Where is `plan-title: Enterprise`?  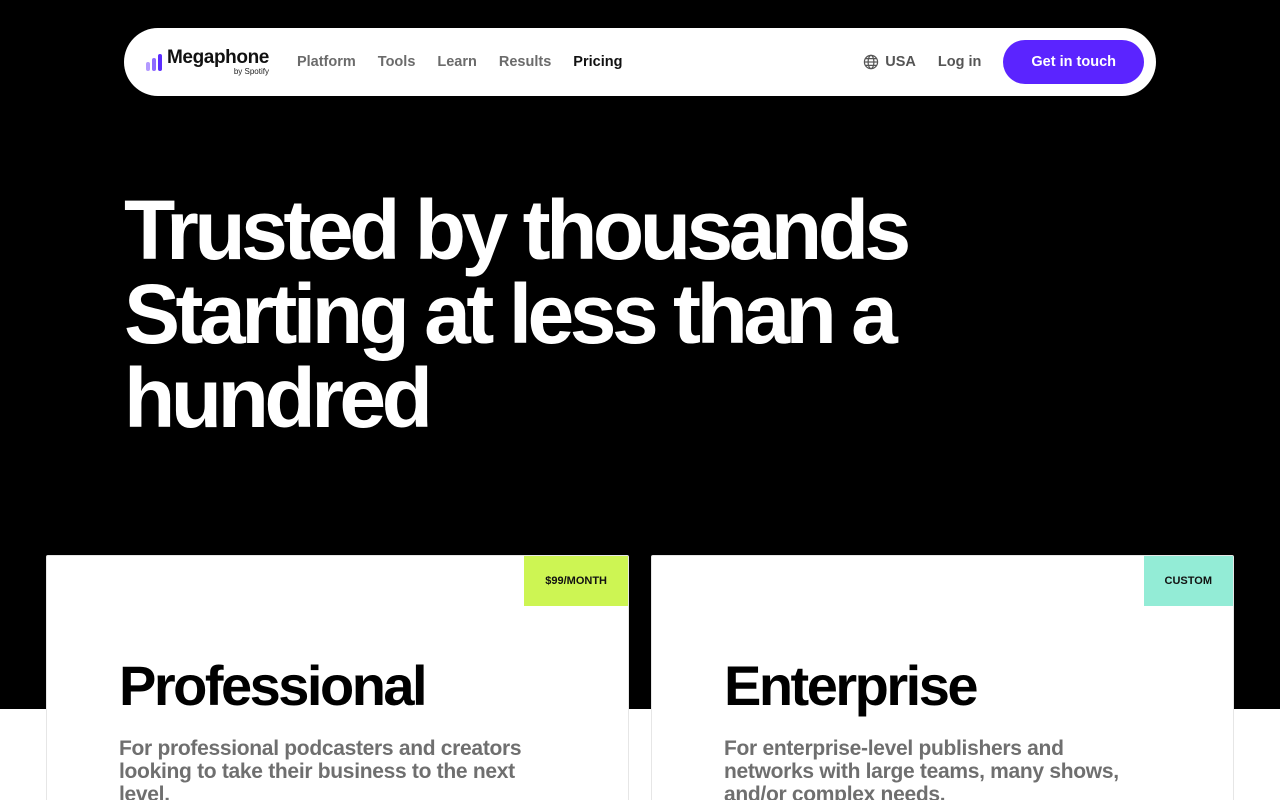
plan-title: Enterprise is located at coordinates (851, 685).